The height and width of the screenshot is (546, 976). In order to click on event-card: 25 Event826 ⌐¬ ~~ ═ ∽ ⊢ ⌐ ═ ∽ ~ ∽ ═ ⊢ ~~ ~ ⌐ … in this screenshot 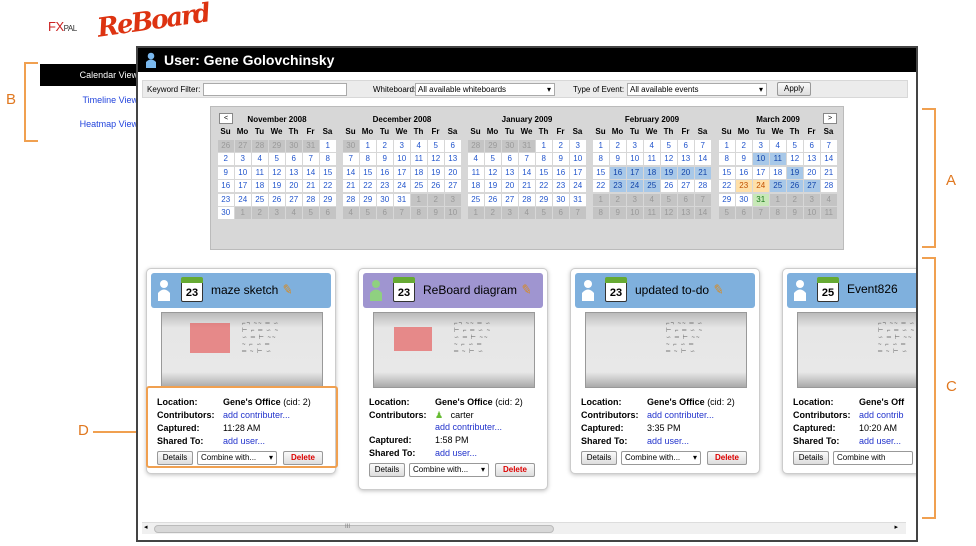, I will do `click(849, 371)`.